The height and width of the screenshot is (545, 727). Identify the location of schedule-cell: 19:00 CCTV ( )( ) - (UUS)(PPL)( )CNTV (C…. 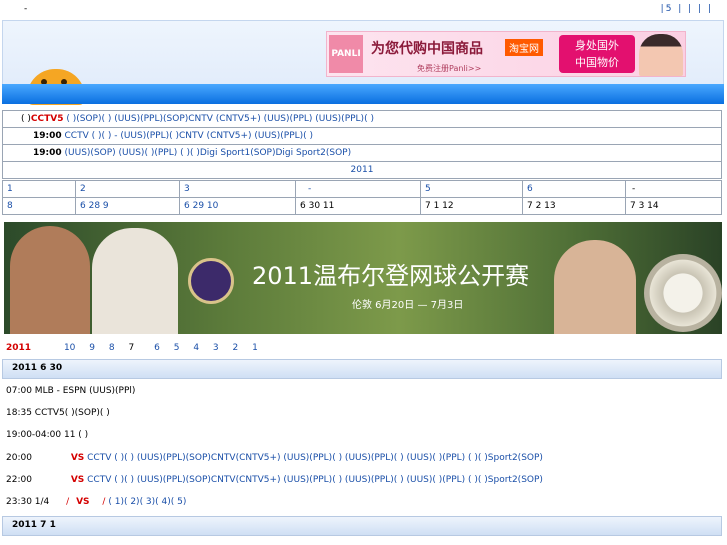
(362, 136).